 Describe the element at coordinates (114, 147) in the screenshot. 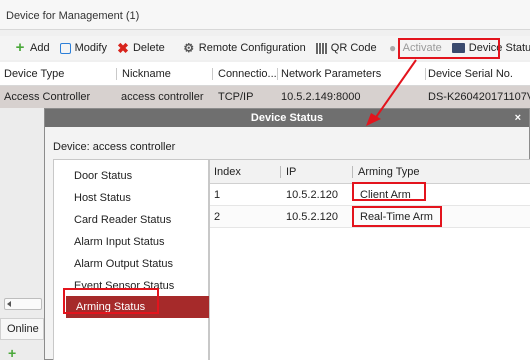

I see `device-label: Device: access controller` at that location.